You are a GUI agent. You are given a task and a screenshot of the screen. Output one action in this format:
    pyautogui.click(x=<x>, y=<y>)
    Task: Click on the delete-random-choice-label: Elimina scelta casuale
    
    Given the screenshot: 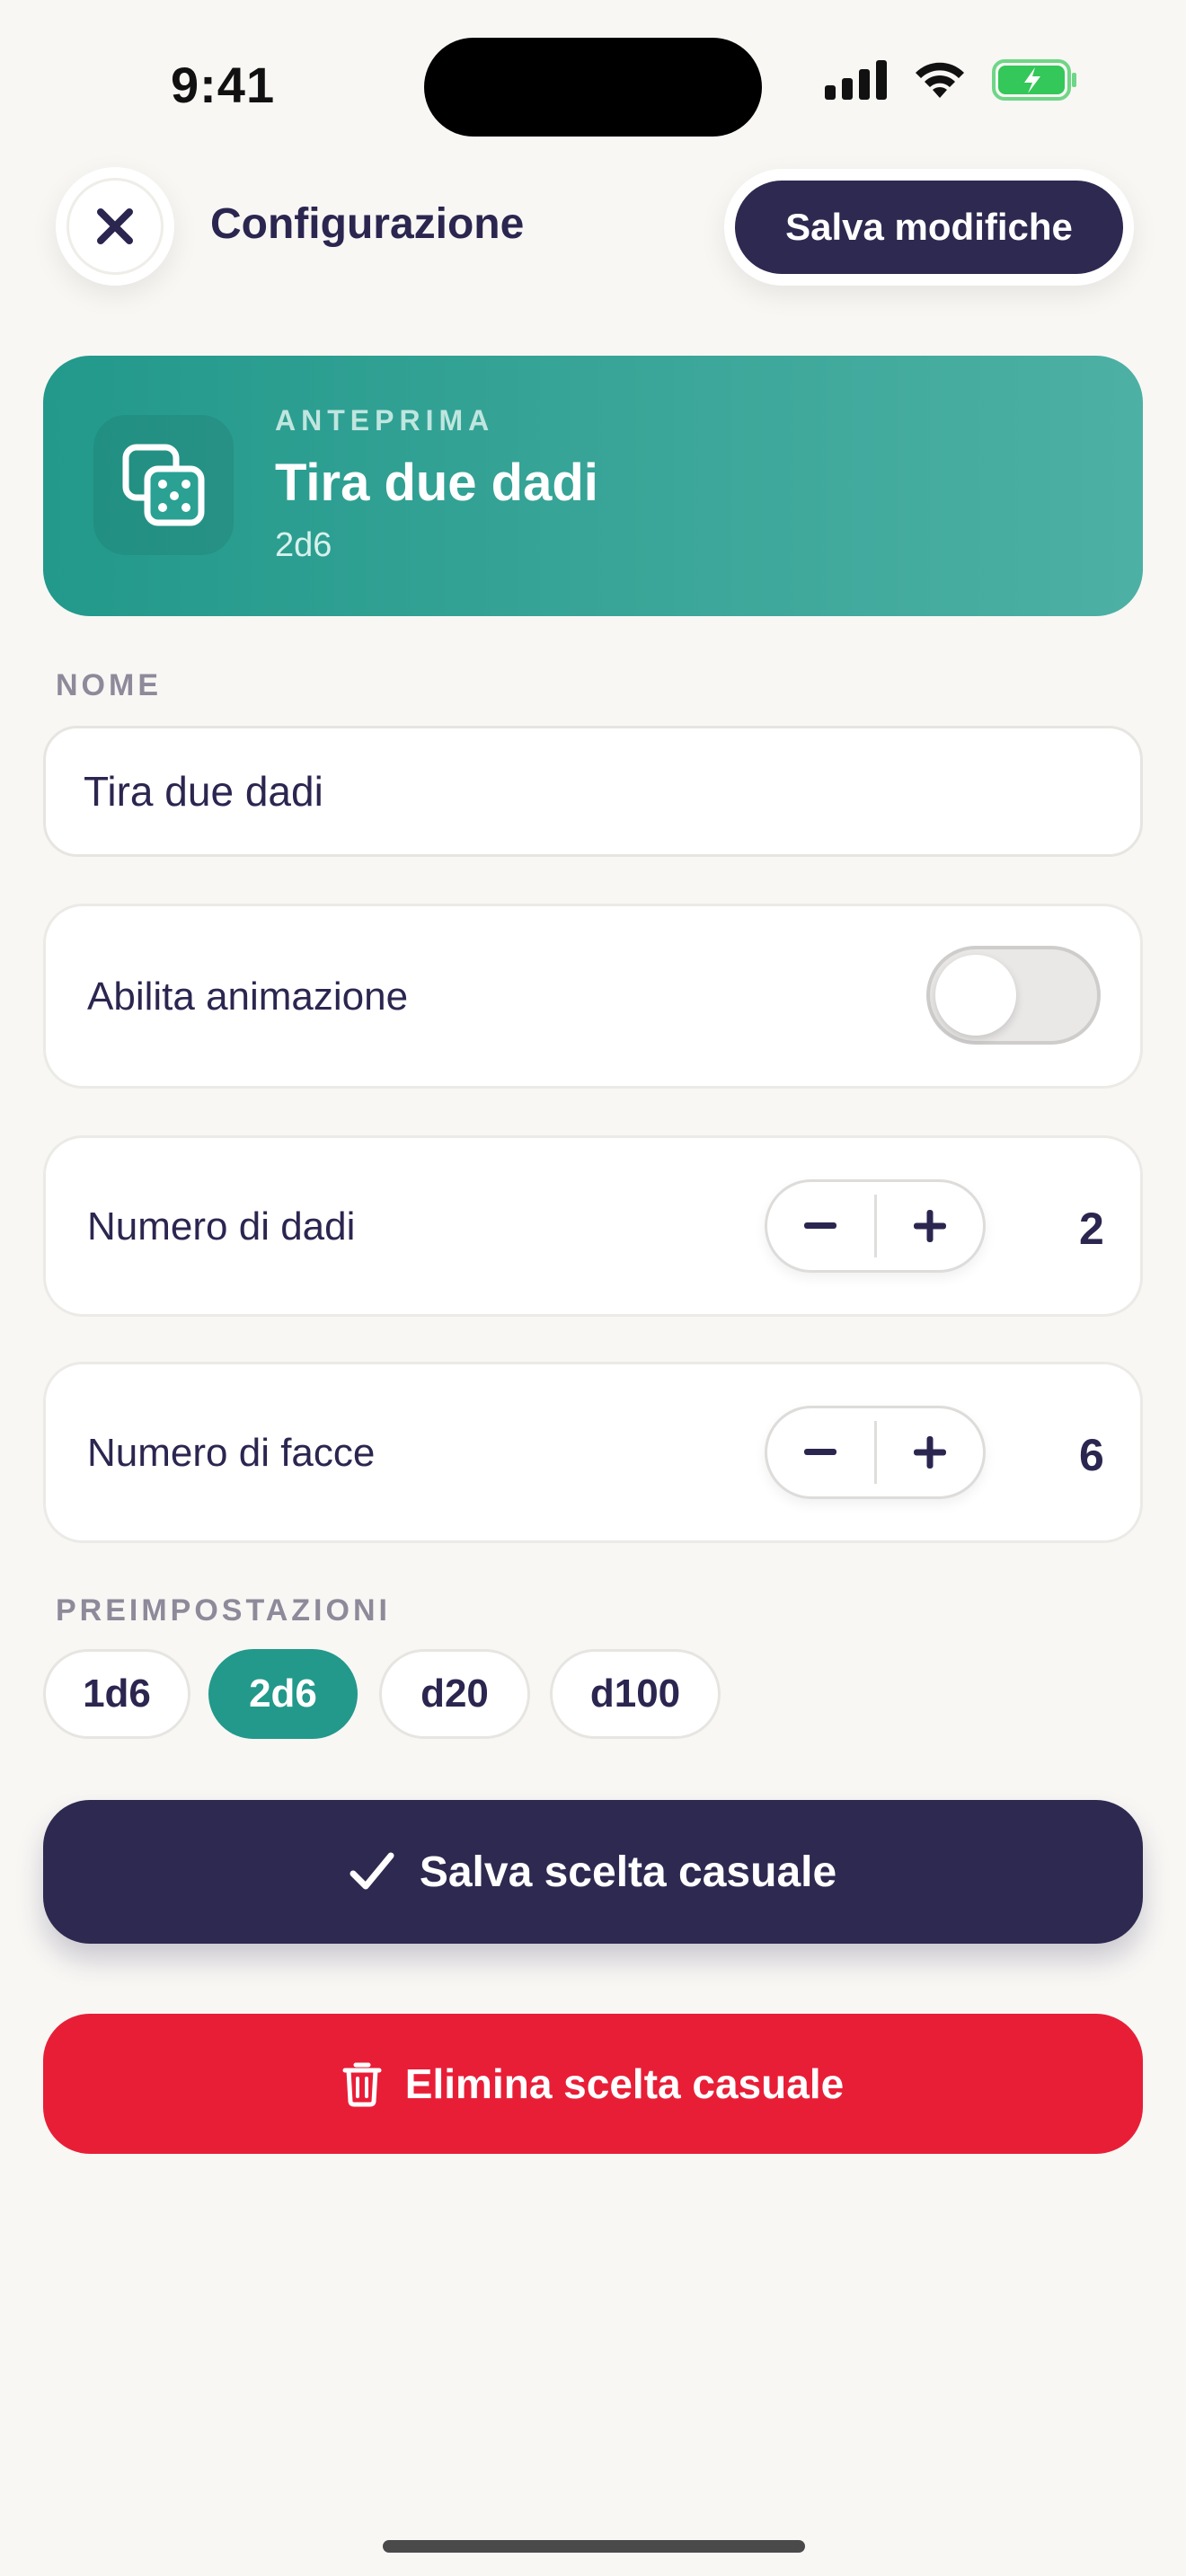 What is the action you would take?
    pyautogui.click(x=624, y=2083)
    